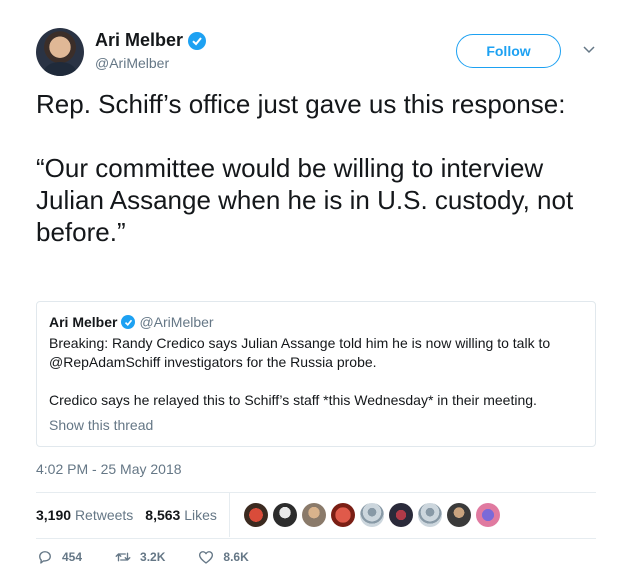 The image size is (633, 587). I want to click on reply-icon, so click(45, 557).